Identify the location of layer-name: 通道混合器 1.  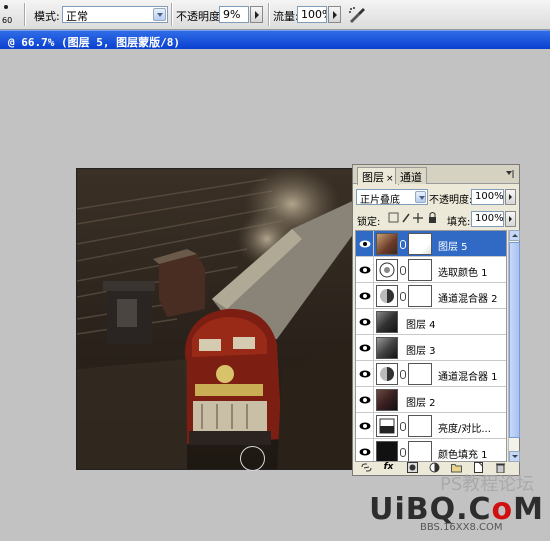
(468, 377).